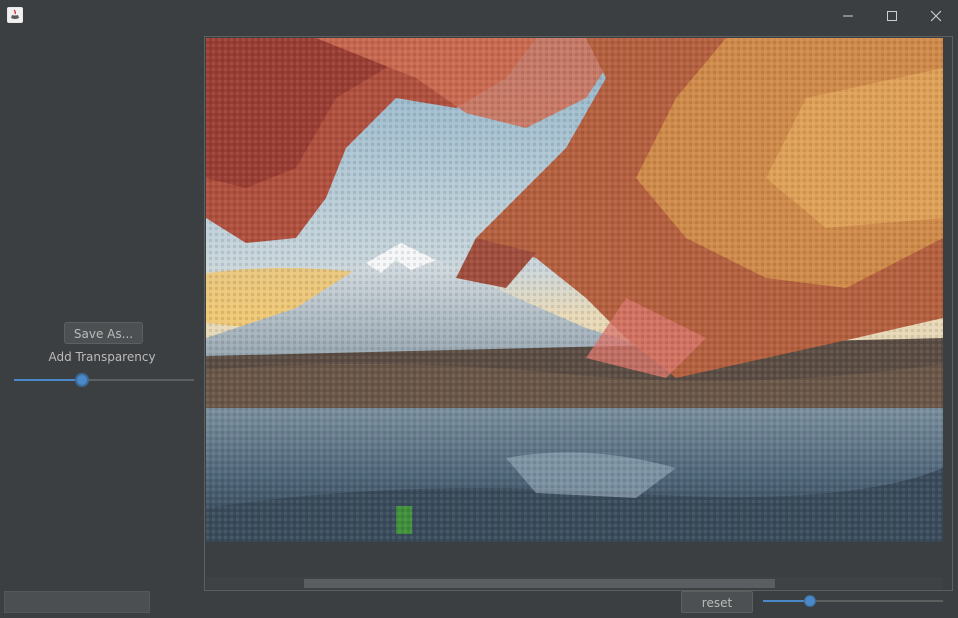 The height and width of the screenshot is (618, 958). I want to click on app-icon, so click(15, 15).